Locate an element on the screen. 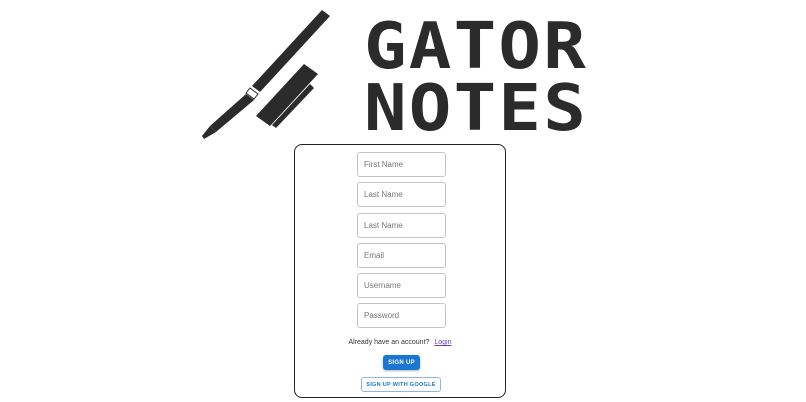 The width and height of the screenshot is (806, 402). sign-up-button: SIGN UP is located at coordinates (401, 362).